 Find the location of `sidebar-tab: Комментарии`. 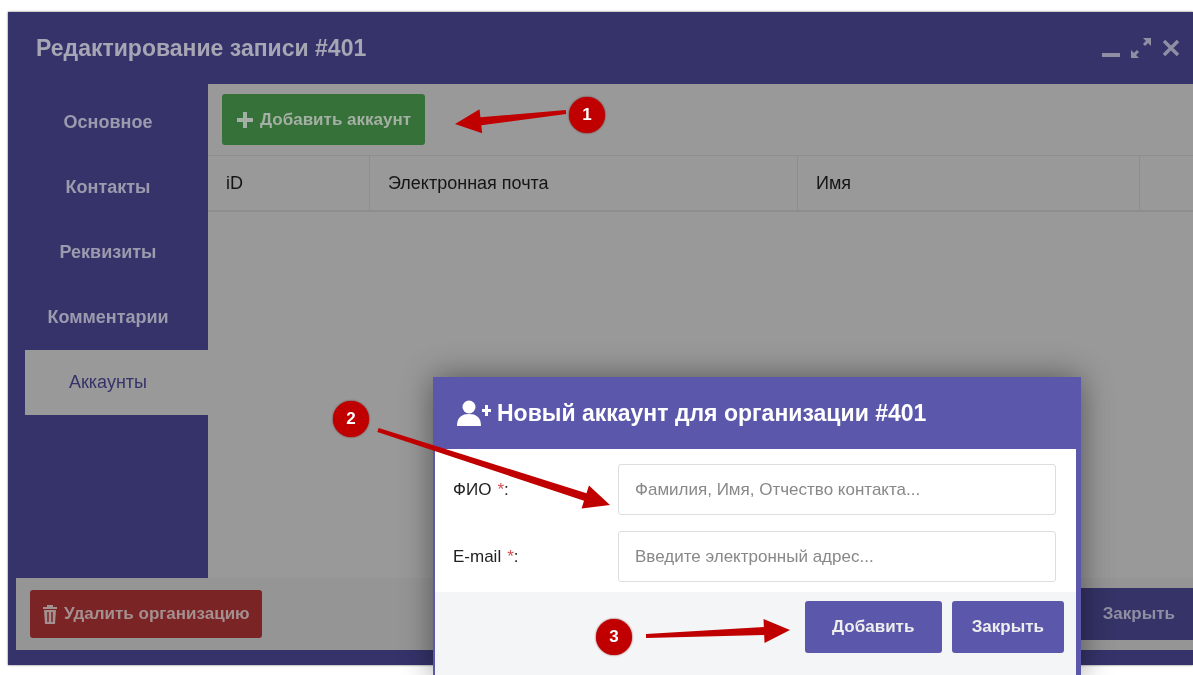

sidebar-tab: Комментарии is located at coordinates (108, 317).